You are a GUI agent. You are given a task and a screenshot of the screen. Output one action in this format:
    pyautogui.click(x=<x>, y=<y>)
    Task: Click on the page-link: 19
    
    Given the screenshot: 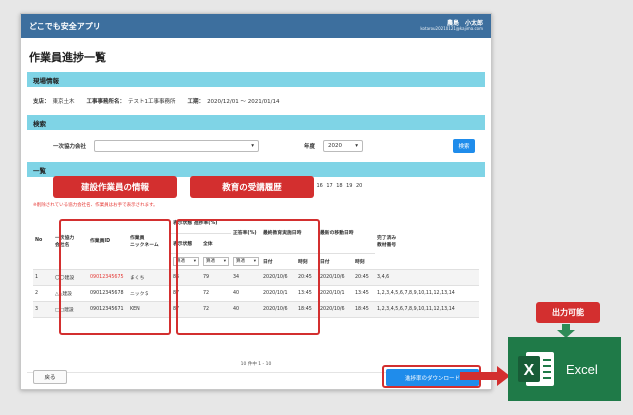 What is the action you would take?
    pyautogui.click(x=349, y=186)
    